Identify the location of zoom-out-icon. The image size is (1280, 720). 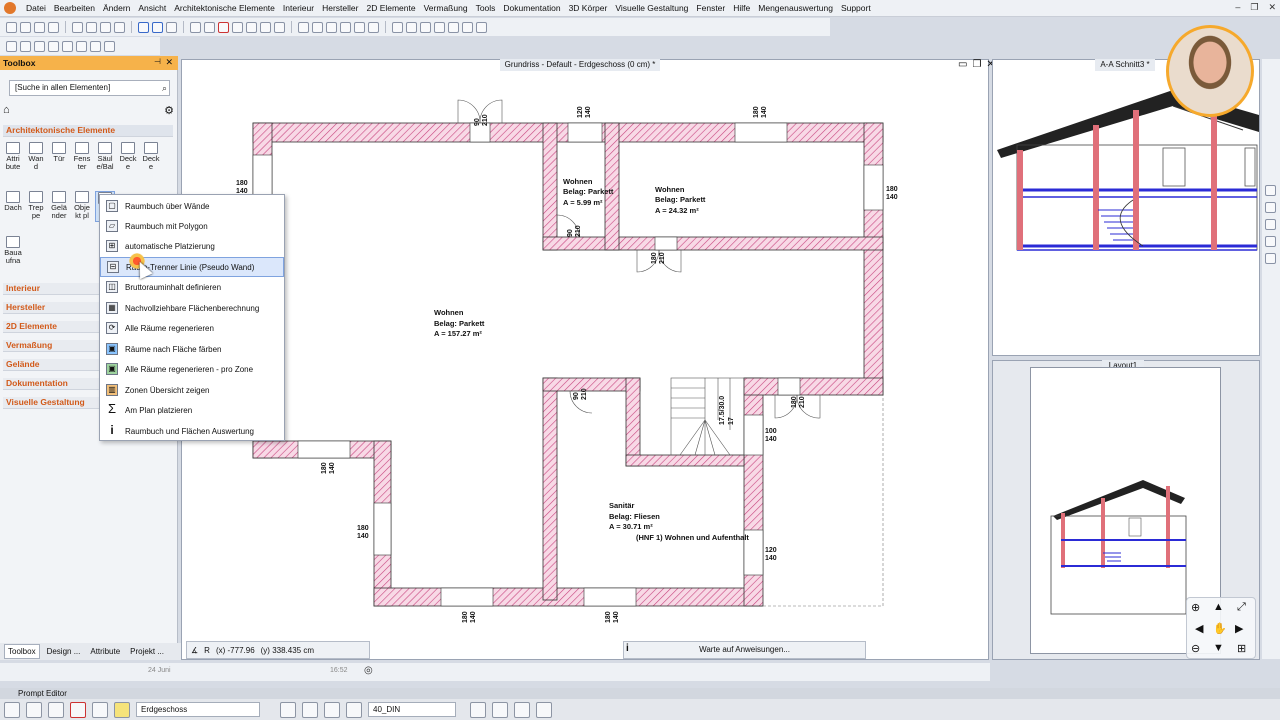
(1270, 224).